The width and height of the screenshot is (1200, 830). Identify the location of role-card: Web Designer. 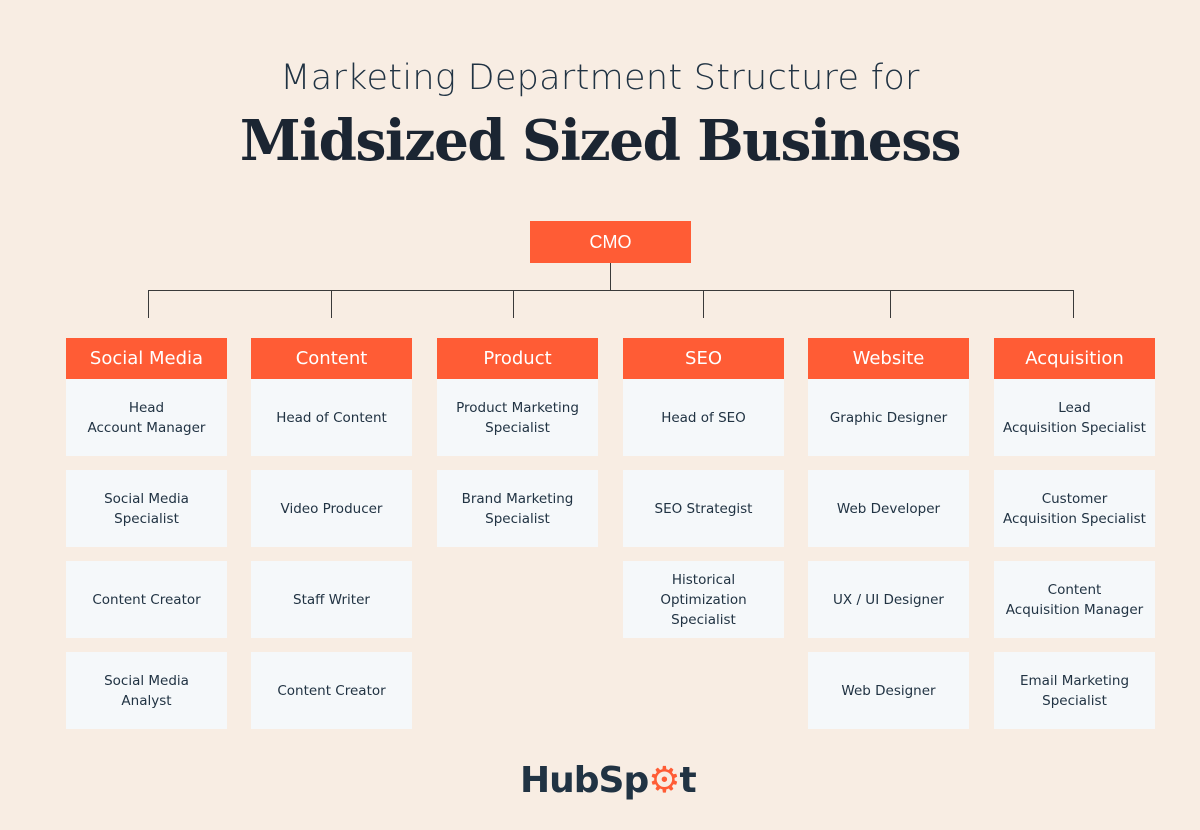
(888, 690).